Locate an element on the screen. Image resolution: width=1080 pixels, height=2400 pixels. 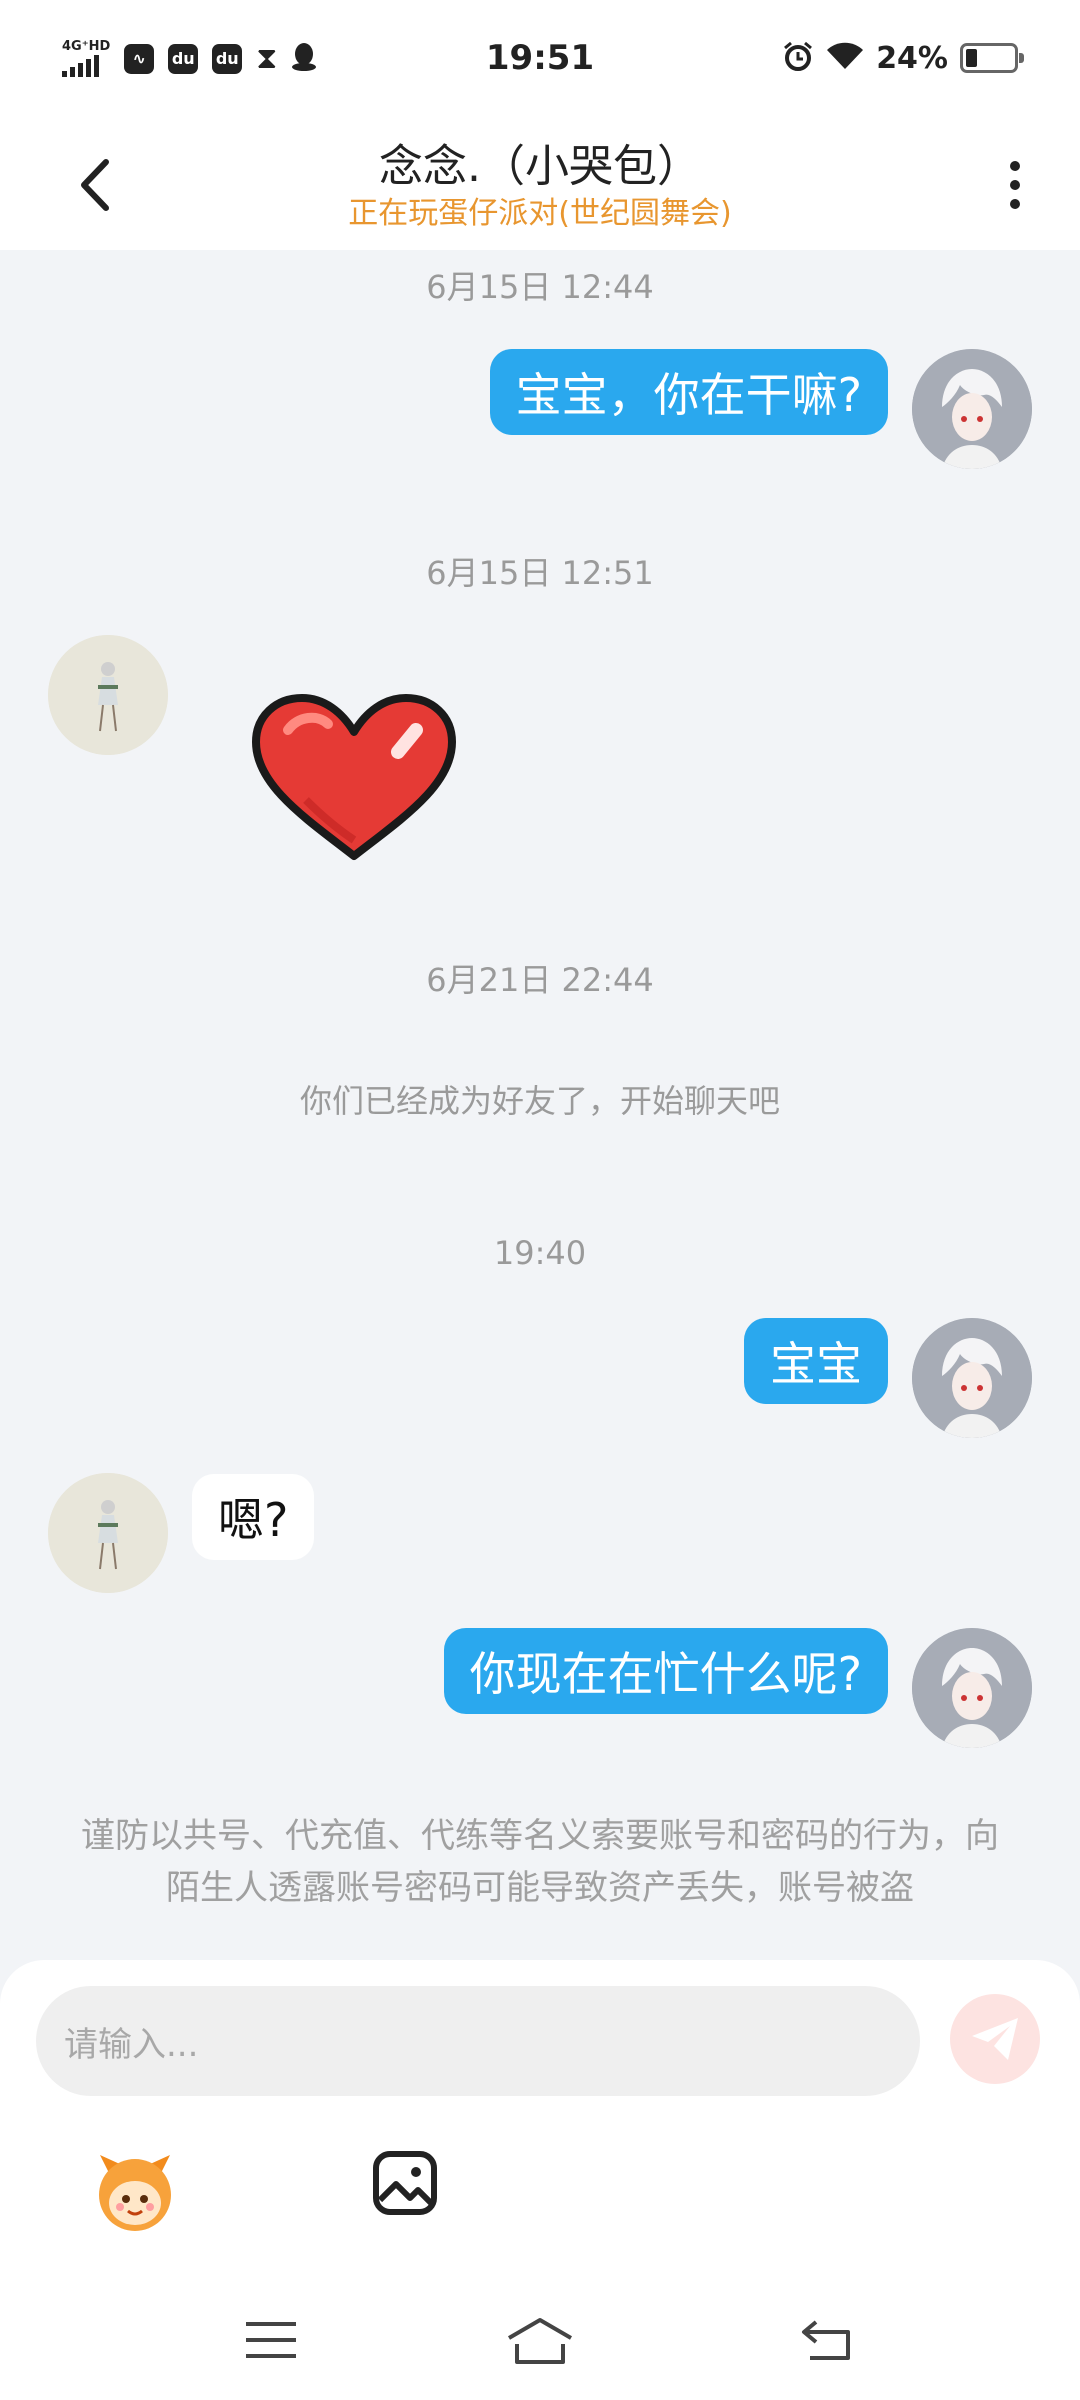
more-options-button is located at coordinates (1015, 185).